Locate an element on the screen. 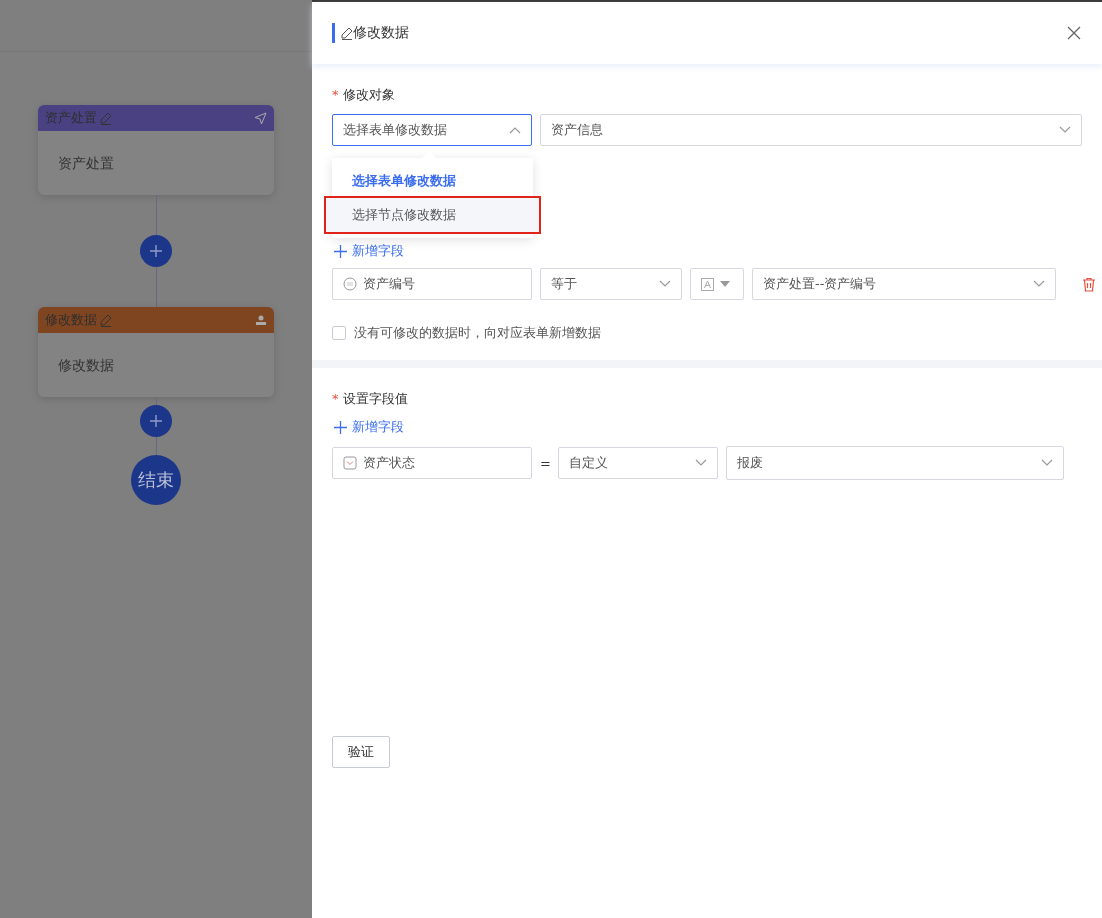 The image size is (1102, 918). mode-select: 自定义 is located at coordinates (638, 463).